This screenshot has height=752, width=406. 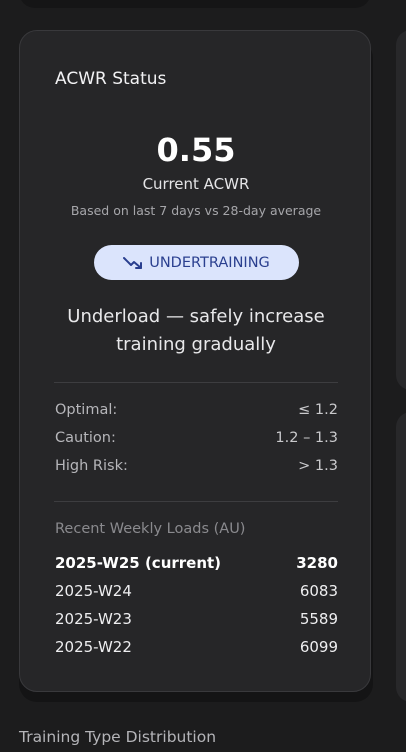 I want to click on week-load-value: 6083, so click(x=318, y=591).